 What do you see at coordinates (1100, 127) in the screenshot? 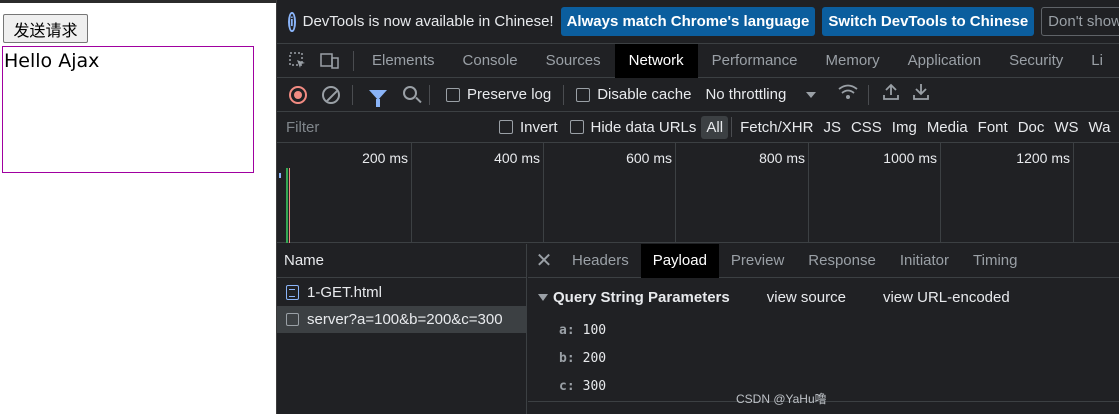
I see `type-filter-wasm: Wa` at bounding box center [1100, 127].